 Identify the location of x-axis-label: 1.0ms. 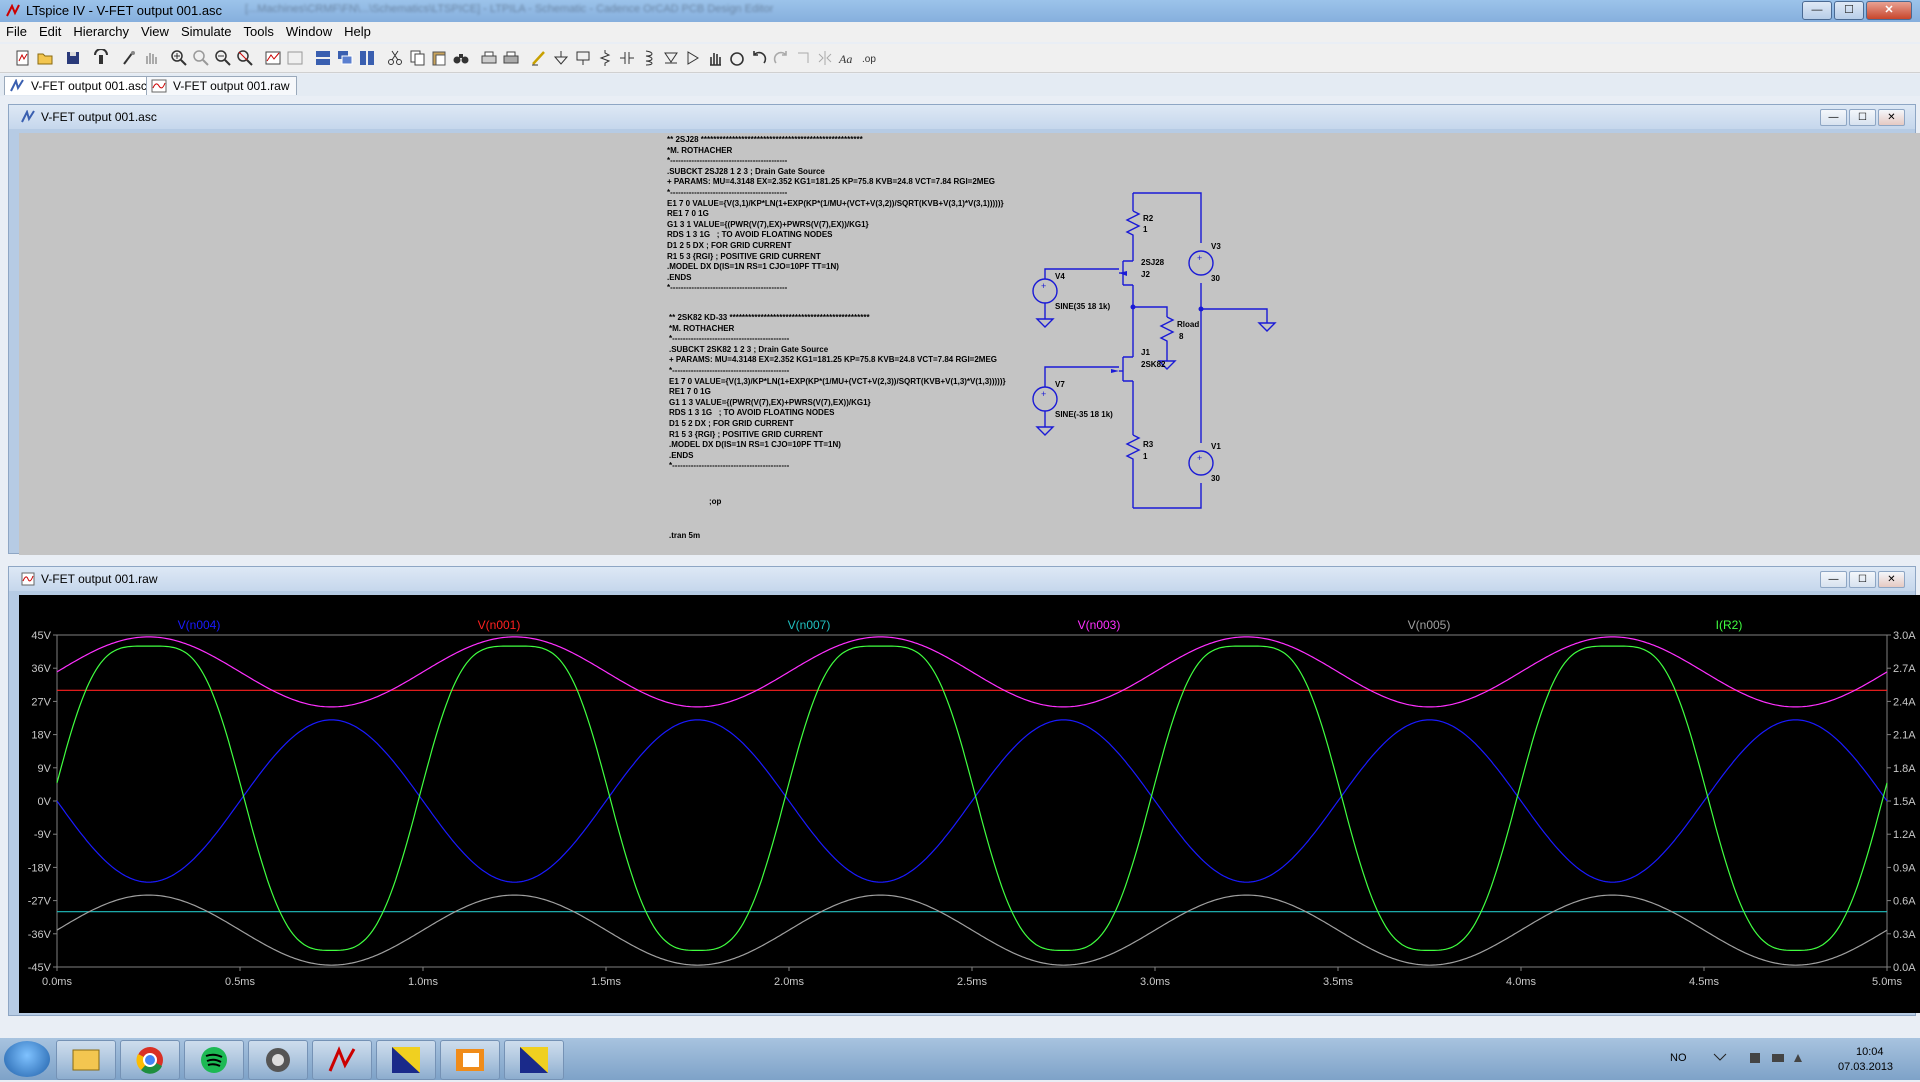
(423, 982).